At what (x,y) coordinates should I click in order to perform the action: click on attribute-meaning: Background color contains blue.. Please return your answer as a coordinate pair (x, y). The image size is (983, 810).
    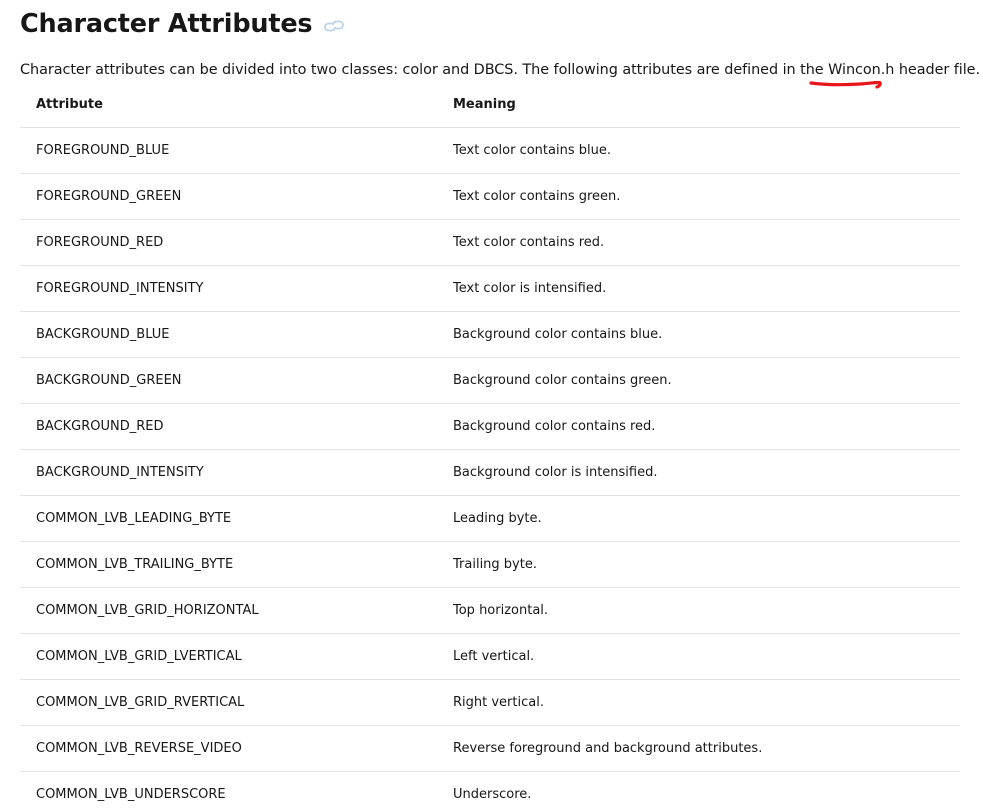
    Looking at the image, I should click on (698, 334).